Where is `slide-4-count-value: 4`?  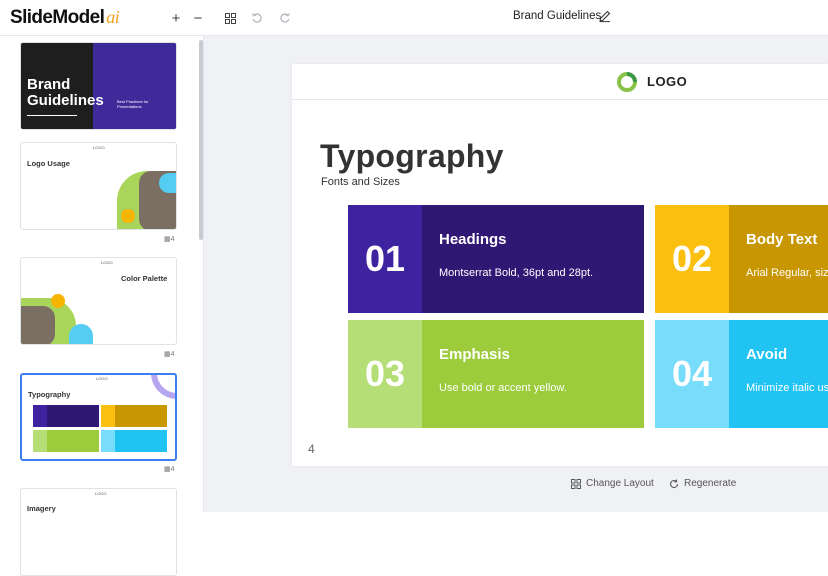 slide-4-count-value: 4 is located at coordinates (172, 469).